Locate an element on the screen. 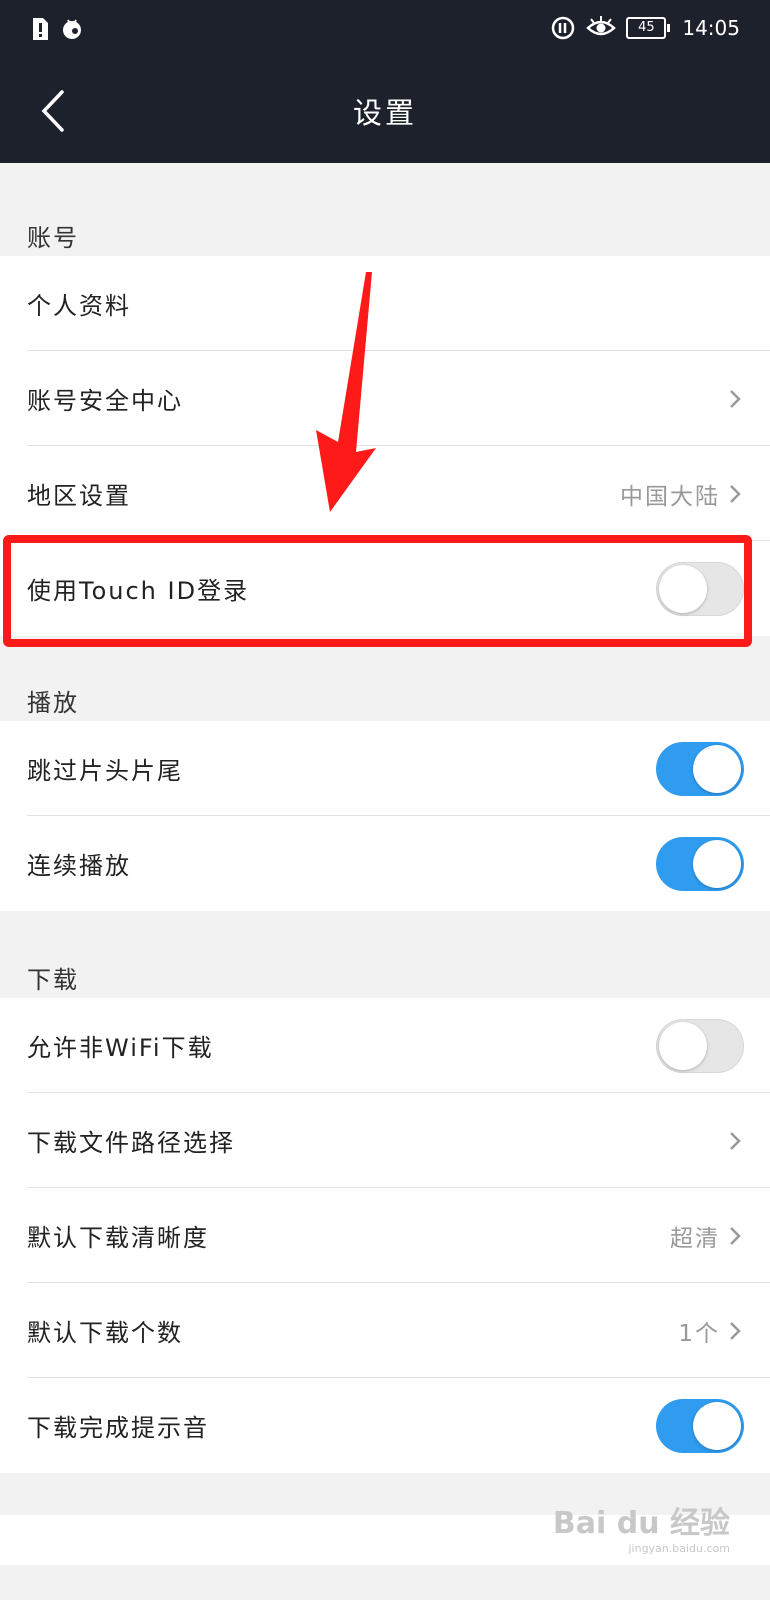 This screenshot has height=1600, width=770. setting-label: 连续播放 is located at coordinates (79, 866).